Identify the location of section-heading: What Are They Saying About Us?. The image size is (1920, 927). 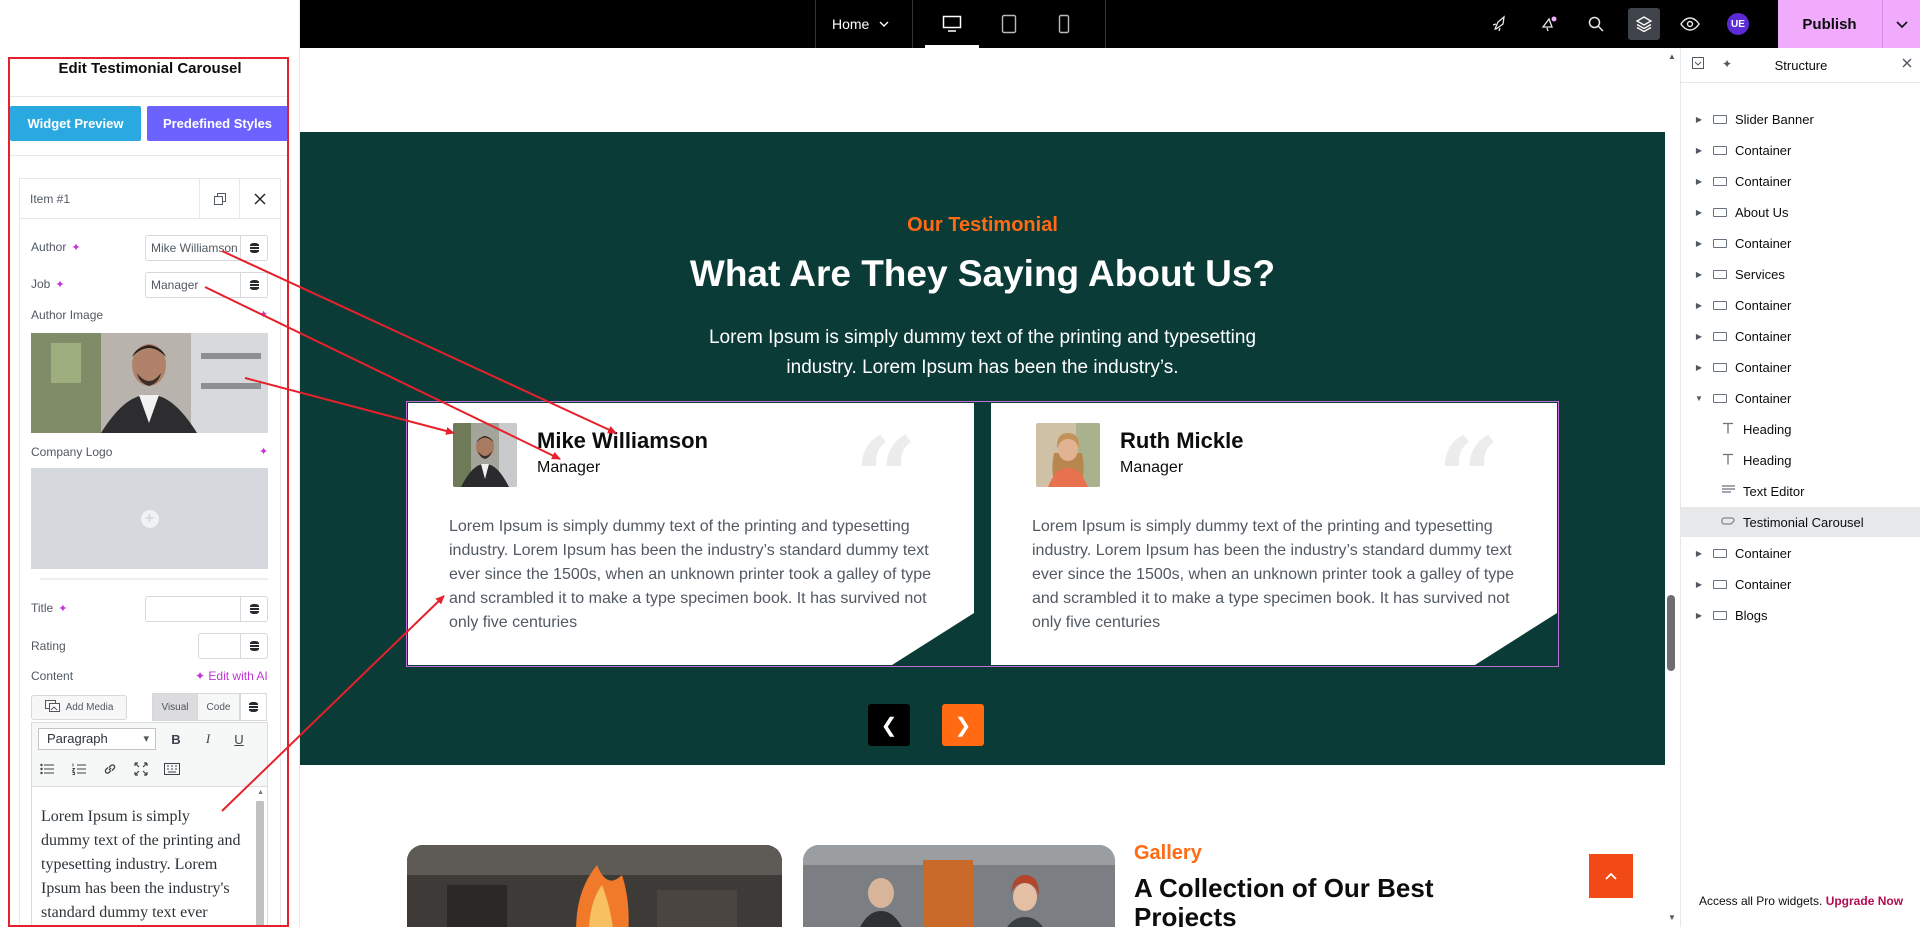
(982, 273).